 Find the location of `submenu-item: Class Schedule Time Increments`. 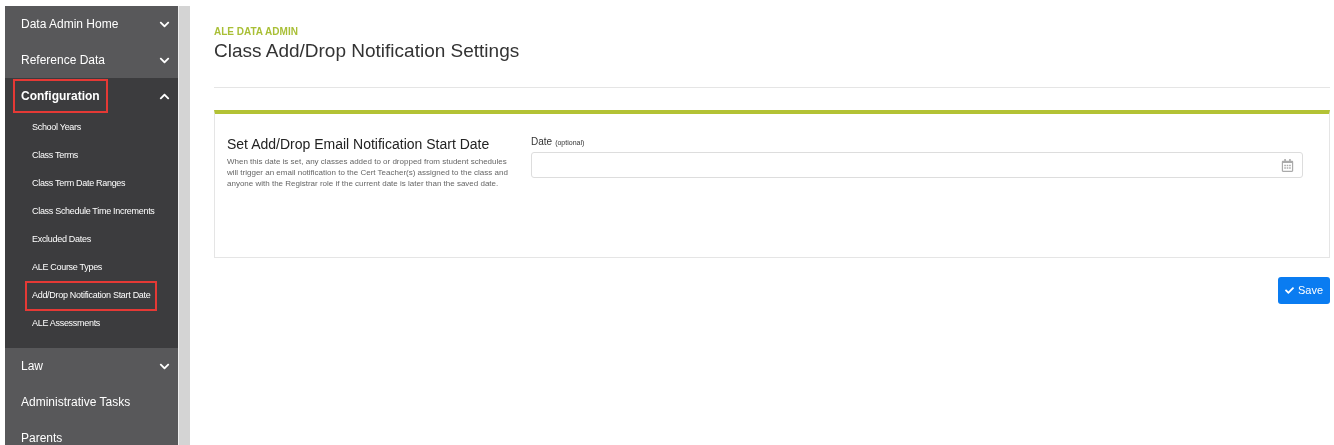

submenu-item: Class Schedule Time Increments is located at coordinates (93, 212).